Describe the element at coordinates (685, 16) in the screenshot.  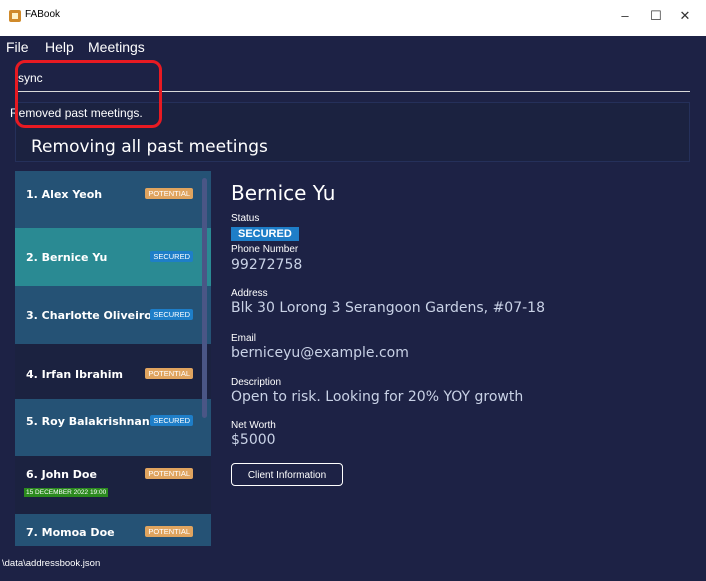
I see `close-icon: ✕` at that location.